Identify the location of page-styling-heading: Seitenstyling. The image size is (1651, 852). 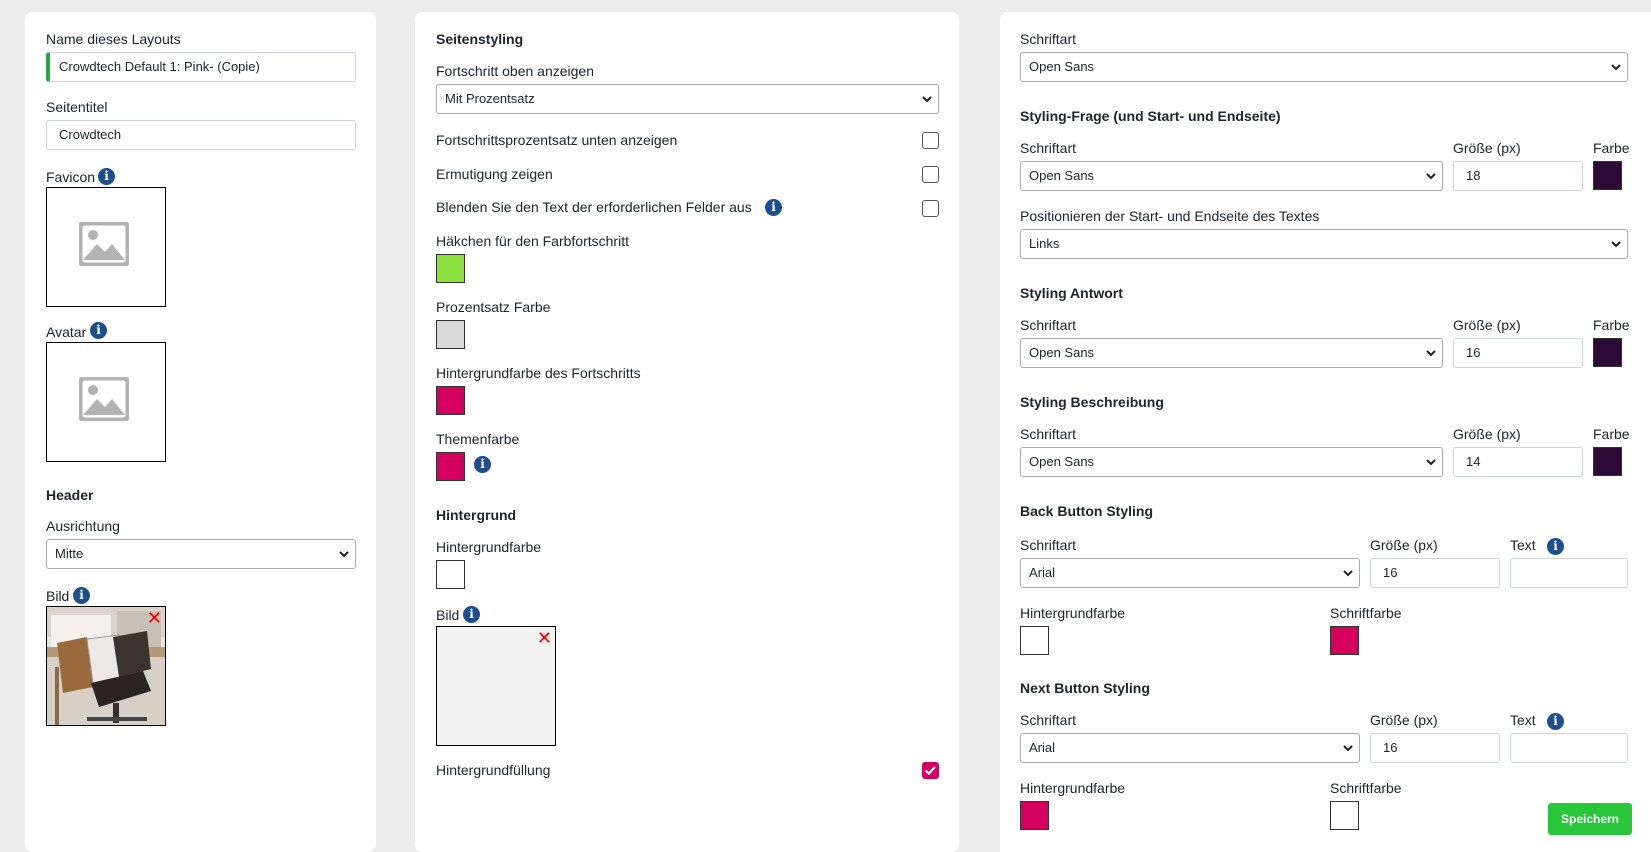
(480, 39).